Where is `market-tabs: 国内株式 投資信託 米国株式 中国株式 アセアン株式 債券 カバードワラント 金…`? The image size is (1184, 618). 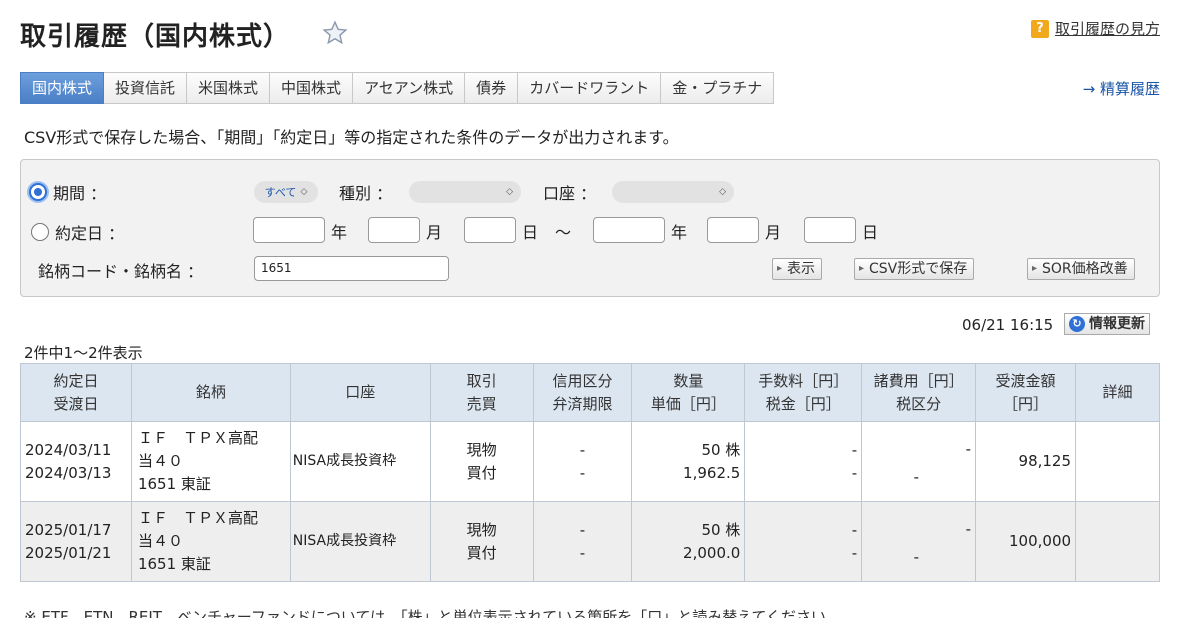 market-tabs: 国内株式 投資信託 米国株式 中国株式 アセアン株式 債券 カバードワラント 金… is located at coordinates (397, 88).